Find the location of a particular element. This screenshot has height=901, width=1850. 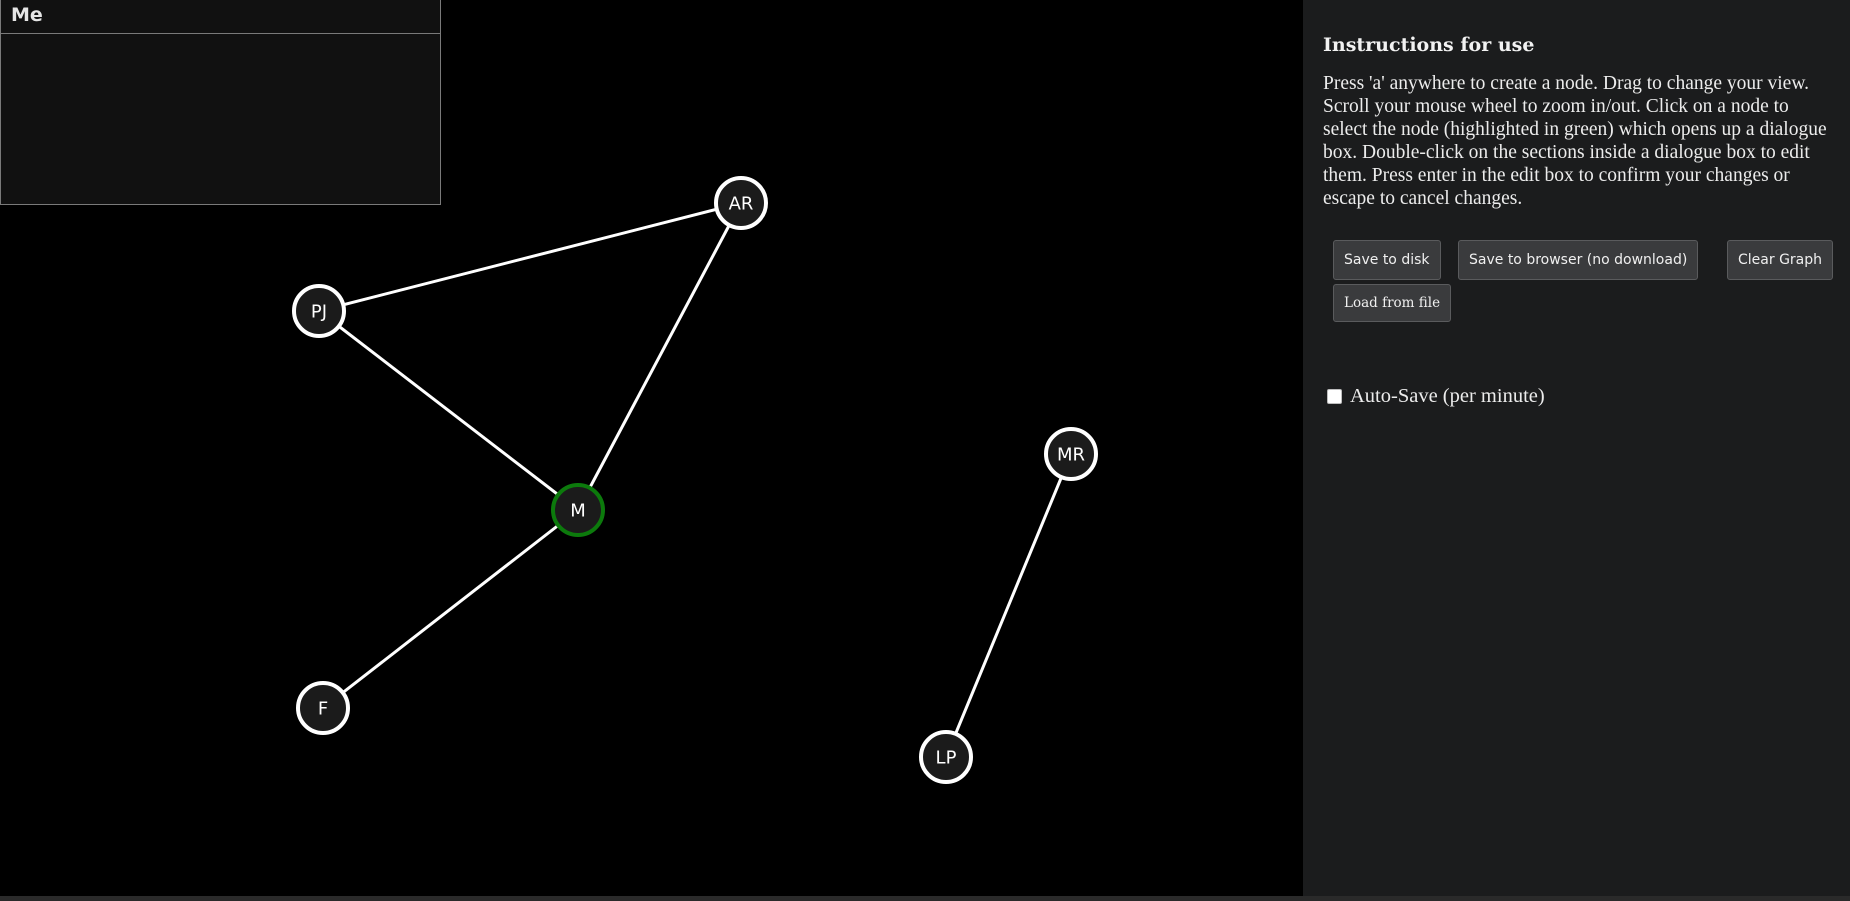

node-label: PJ is located at coordinates (319, 312).